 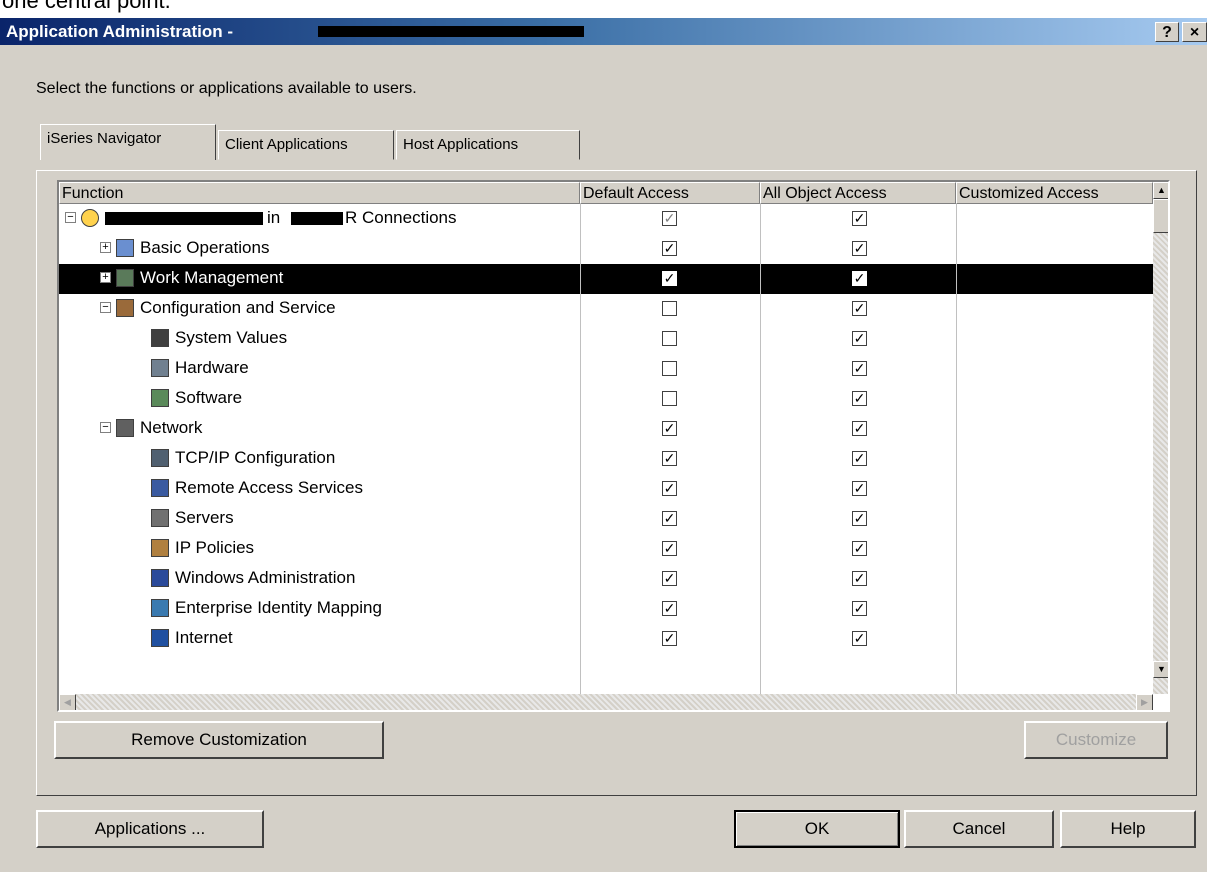 What do you see at coordinates (160, 578) in the screenshot?
I see `windows-admin-icon` at bounding box center [160, 578].